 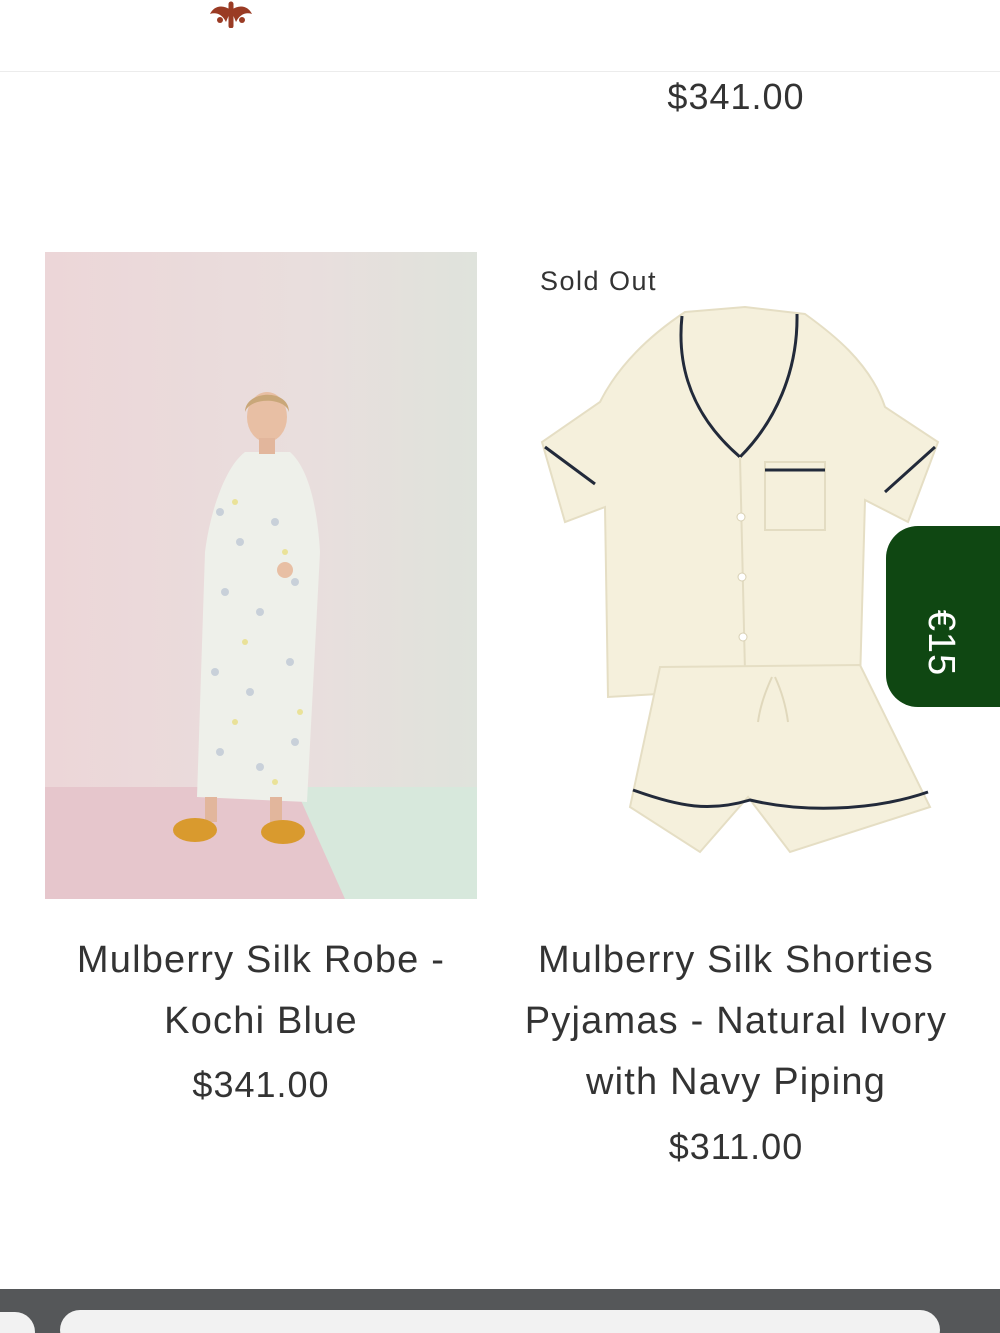 I want to click on site-header, so click(x=500, y=36).